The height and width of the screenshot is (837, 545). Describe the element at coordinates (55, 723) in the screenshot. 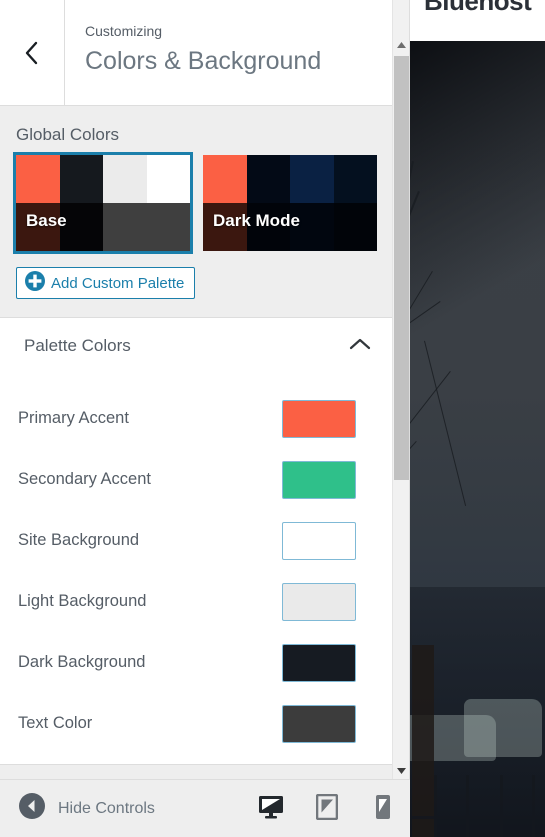

I see `color-label: Text Color` at that location.